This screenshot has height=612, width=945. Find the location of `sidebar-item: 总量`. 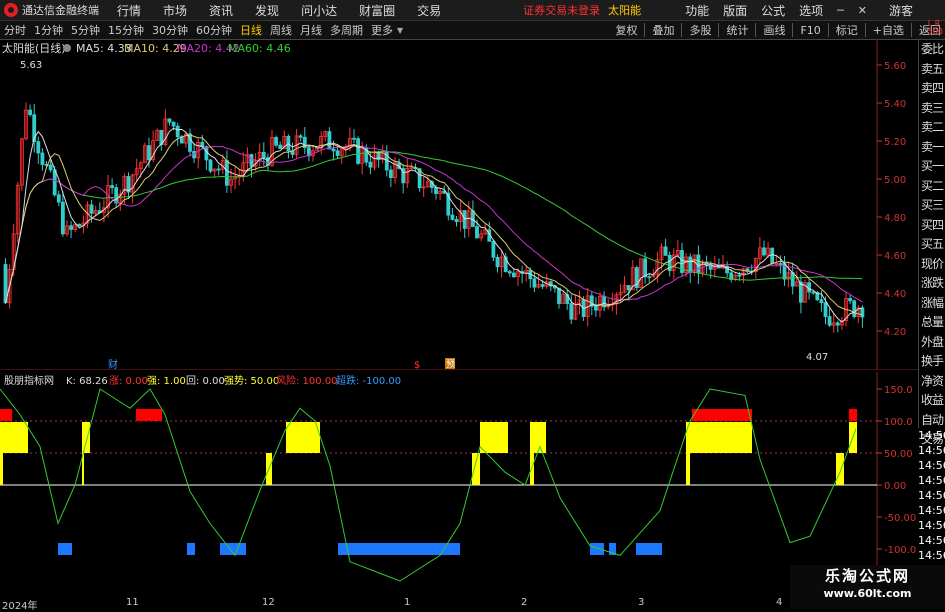

sidebar-item: 总量 is located at coordinates (932, 323).